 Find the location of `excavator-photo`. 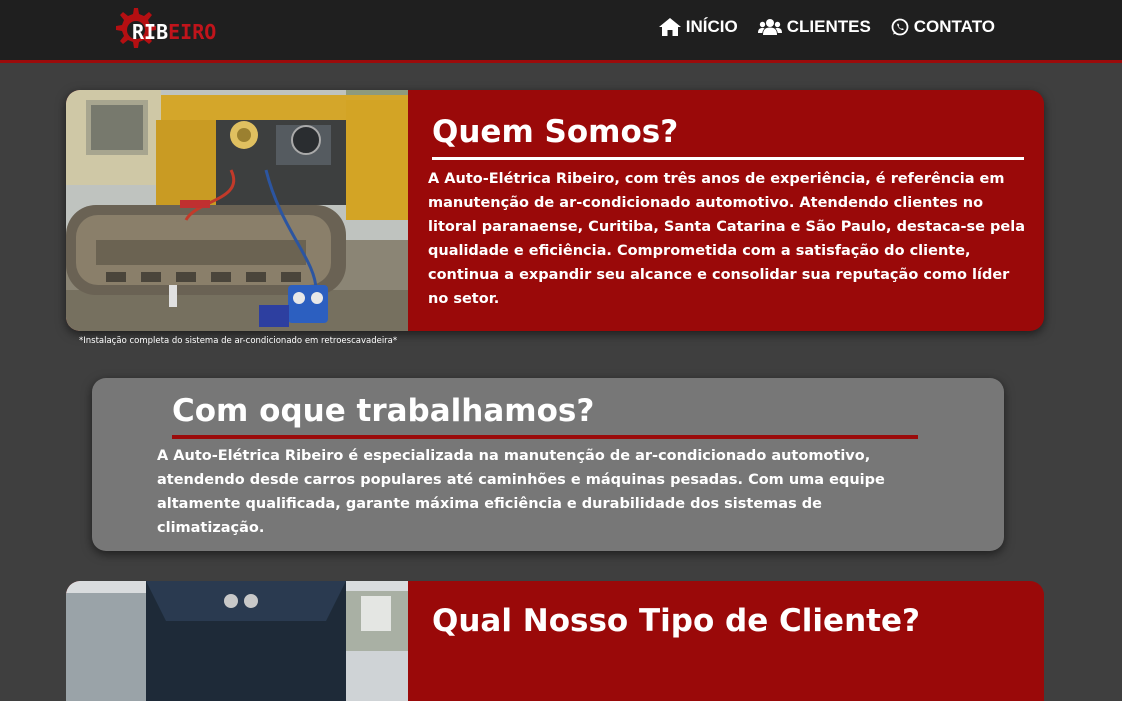

excavator-photo is located at coordinates (237, 210).